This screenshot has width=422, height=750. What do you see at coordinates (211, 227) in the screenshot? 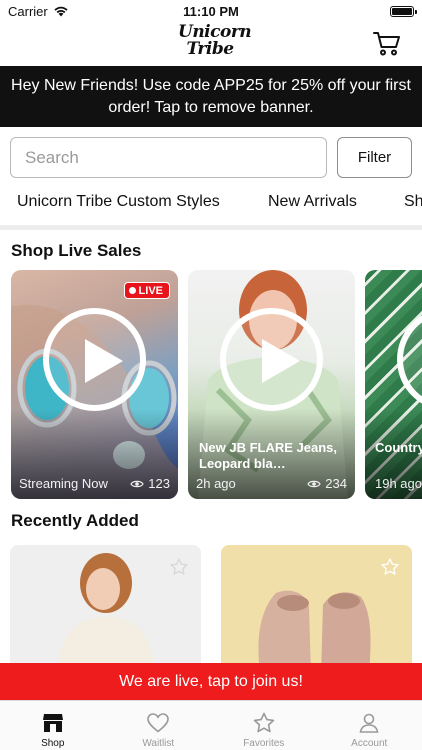
I see `section-divider` at bounding box center [211, 227].